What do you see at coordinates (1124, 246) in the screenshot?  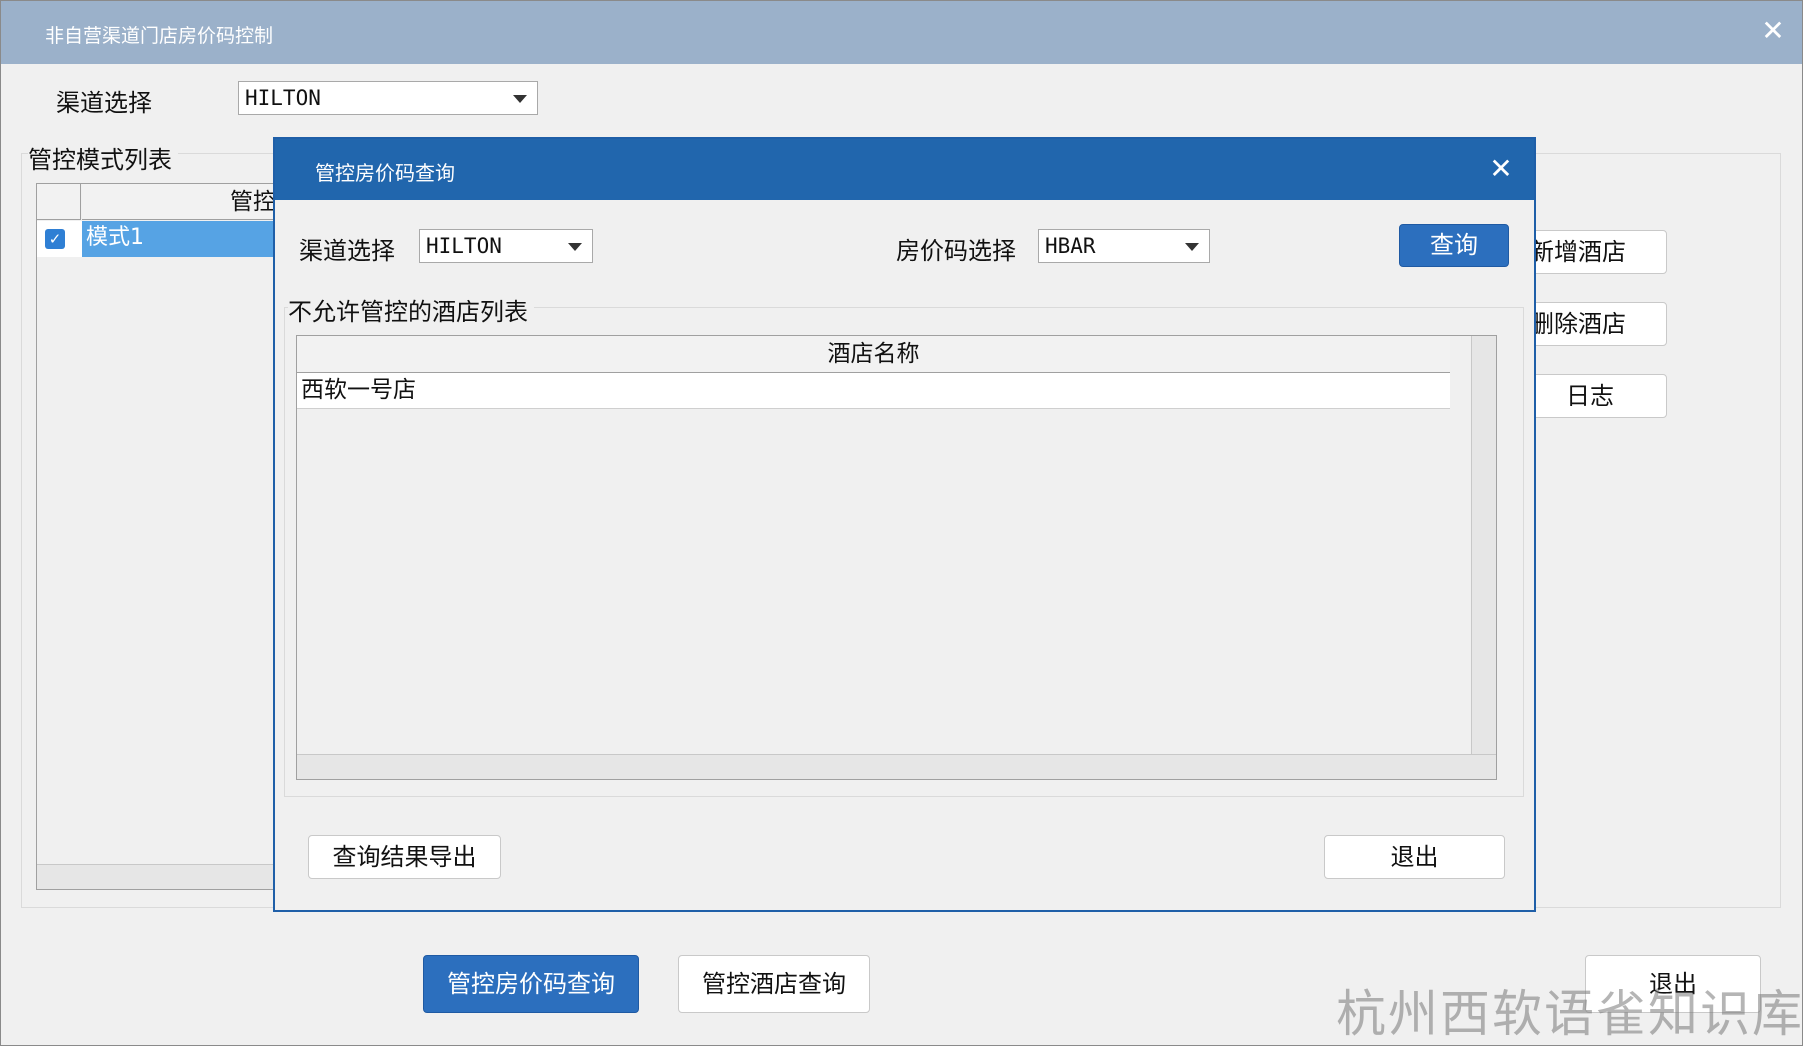 I see `rate-code-select: HBAR` at bounding box center [1124, 246].